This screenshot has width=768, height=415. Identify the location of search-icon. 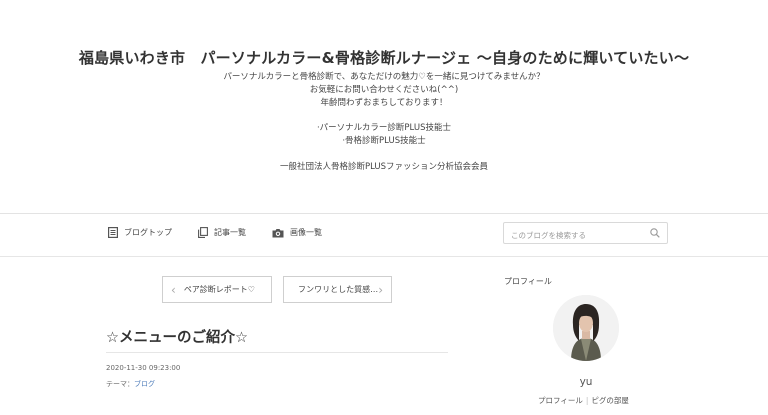
(655, 233).